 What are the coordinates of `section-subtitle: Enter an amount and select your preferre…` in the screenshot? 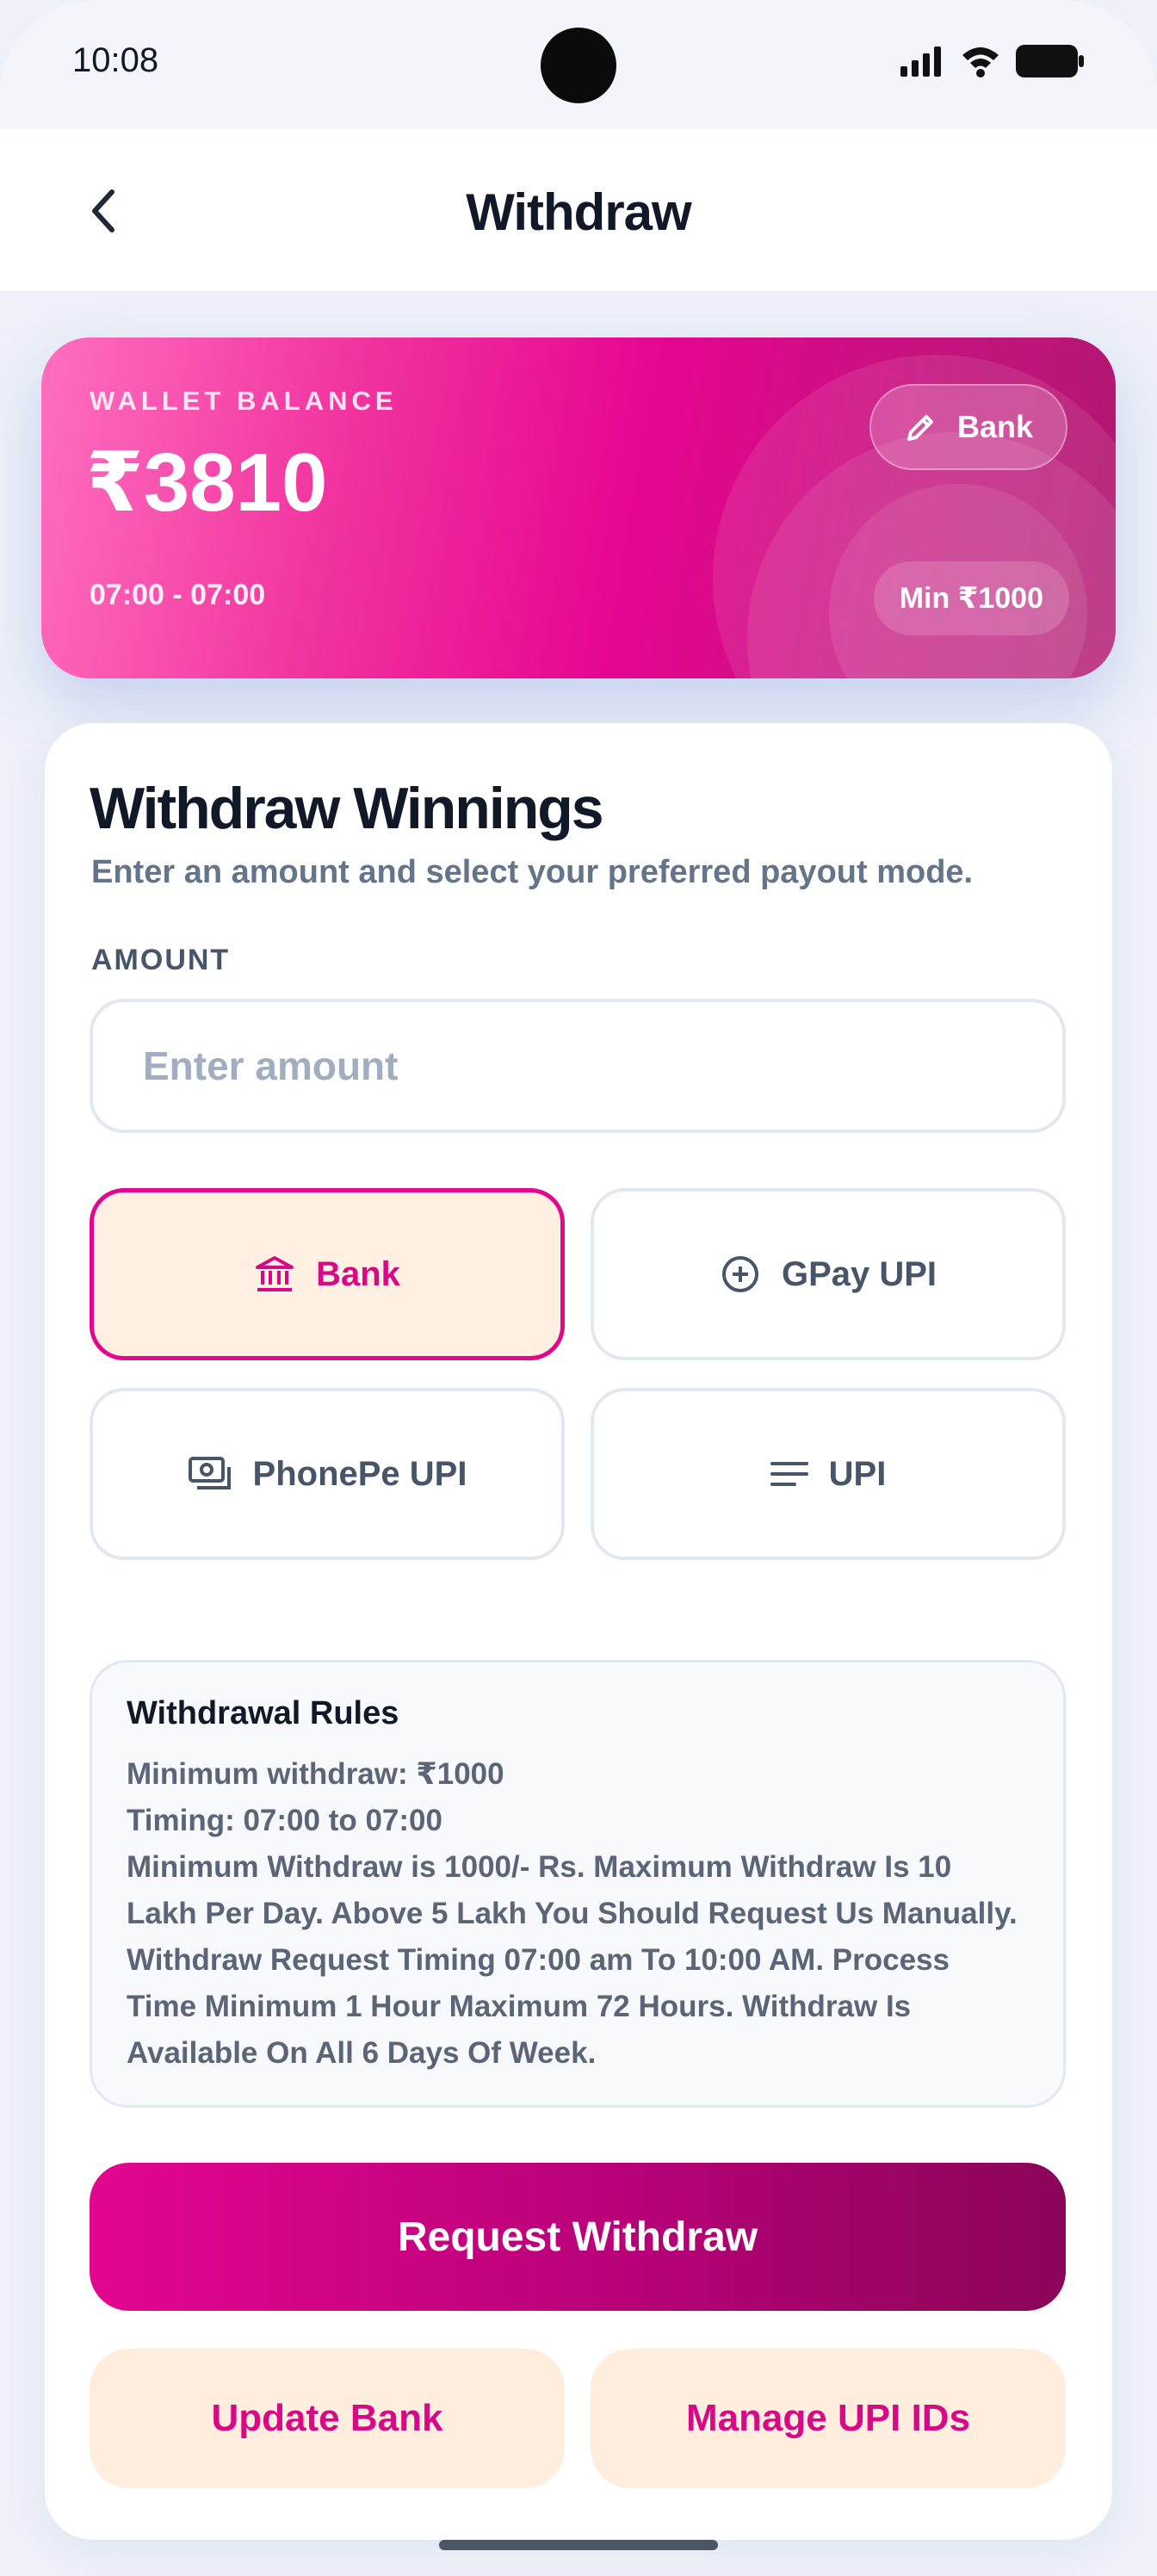 It's located at (532, 872).